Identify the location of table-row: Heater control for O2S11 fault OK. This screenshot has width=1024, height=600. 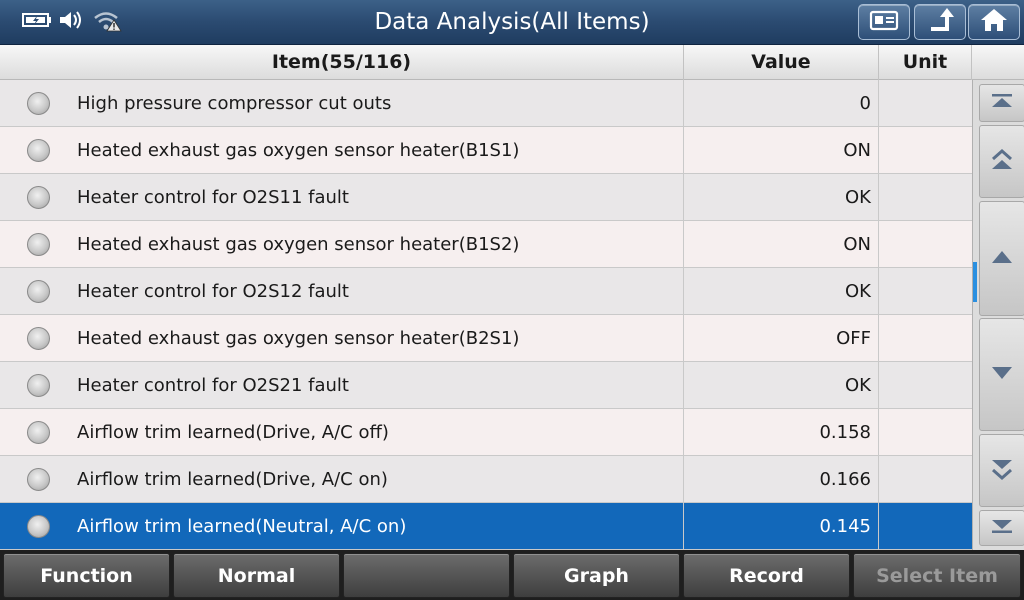
(486, 197).